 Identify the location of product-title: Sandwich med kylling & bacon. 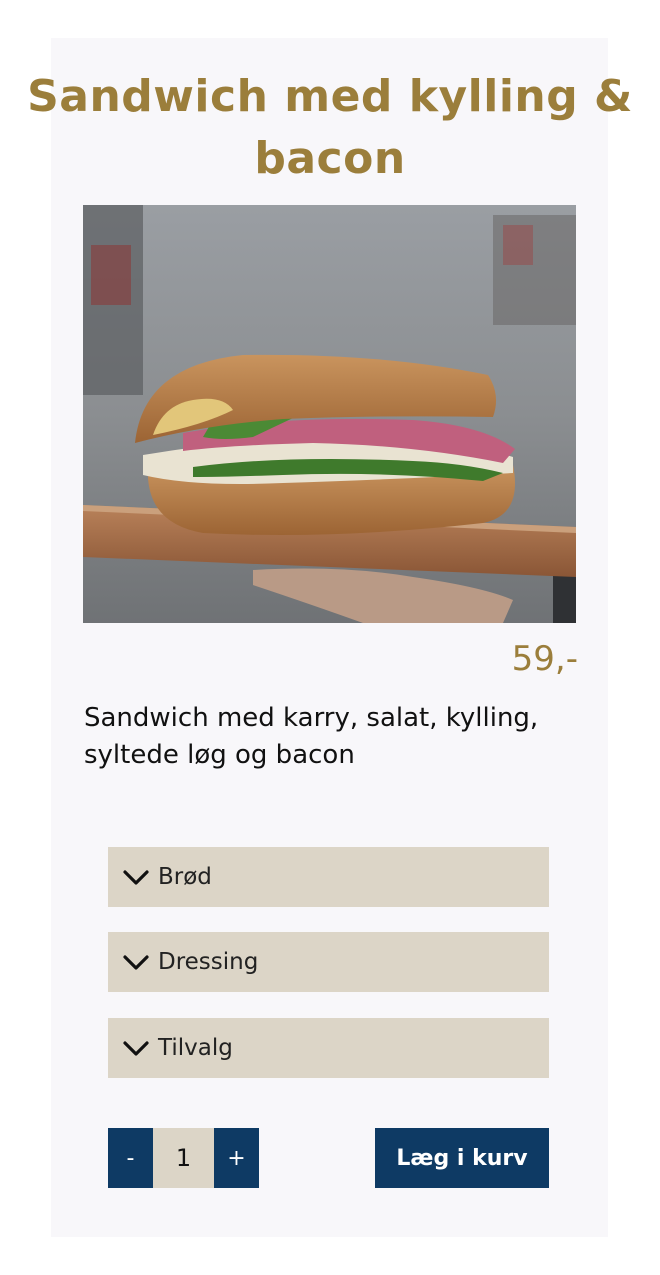
(330, 127).